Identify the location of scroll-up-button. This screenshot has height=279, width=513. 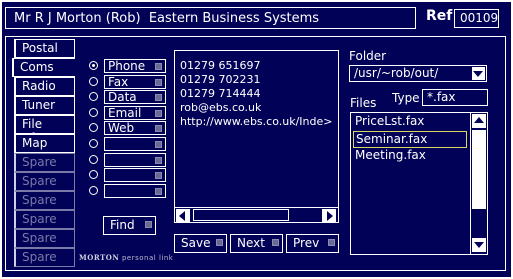
(479, 121).